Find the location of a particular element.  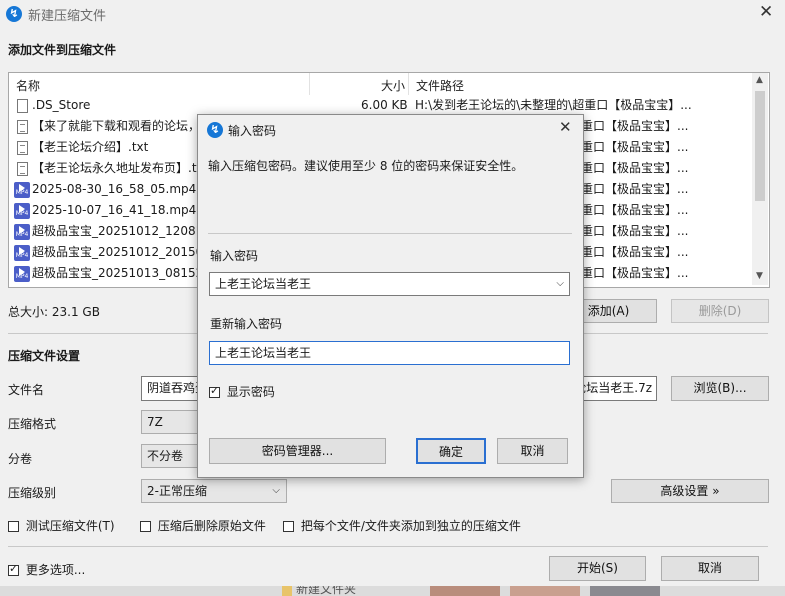

window-title: 新建压缩文件 is located at coordinates (67, 16).